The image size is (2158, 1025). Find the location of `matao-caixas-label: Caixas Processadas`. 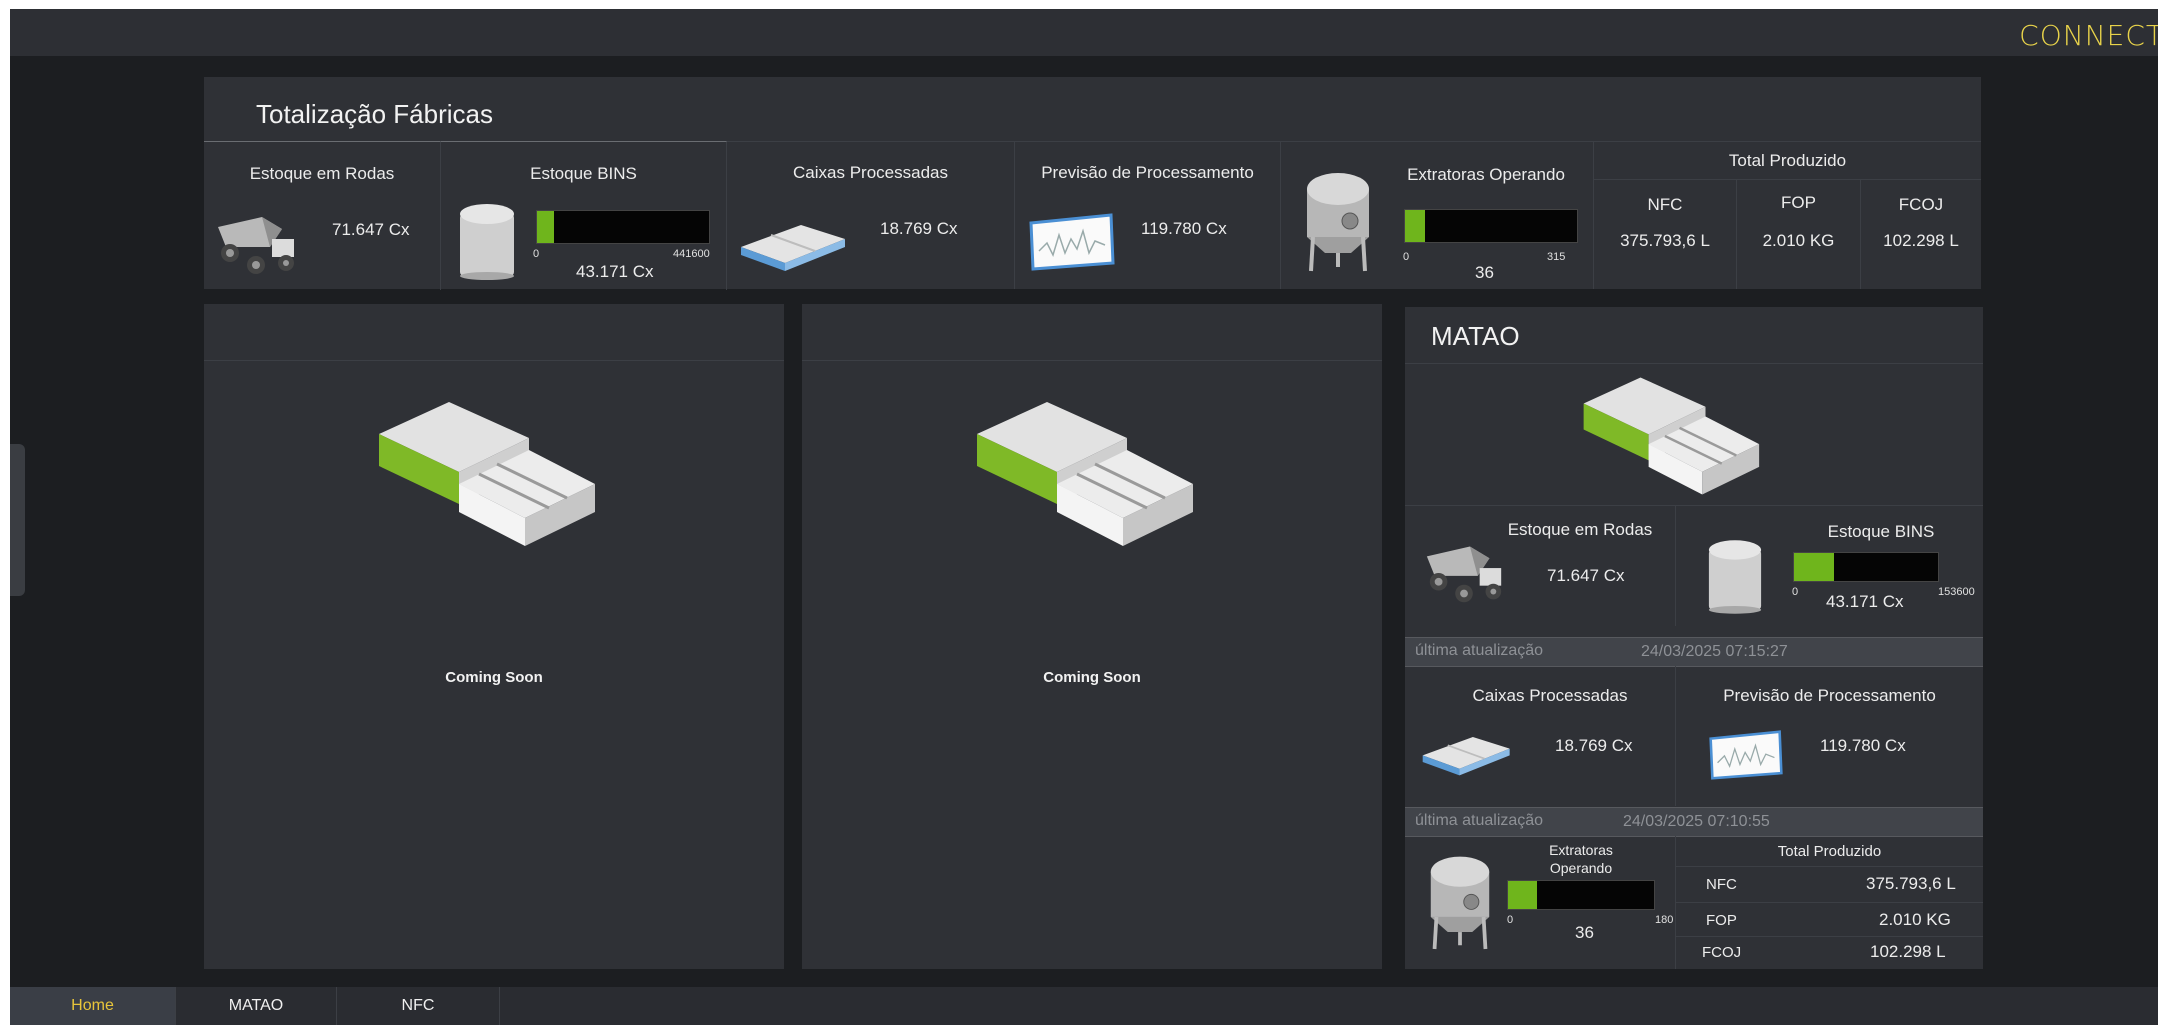

matao-caixas-label: Caixas Processadas is located at coordinates (1550, 695).